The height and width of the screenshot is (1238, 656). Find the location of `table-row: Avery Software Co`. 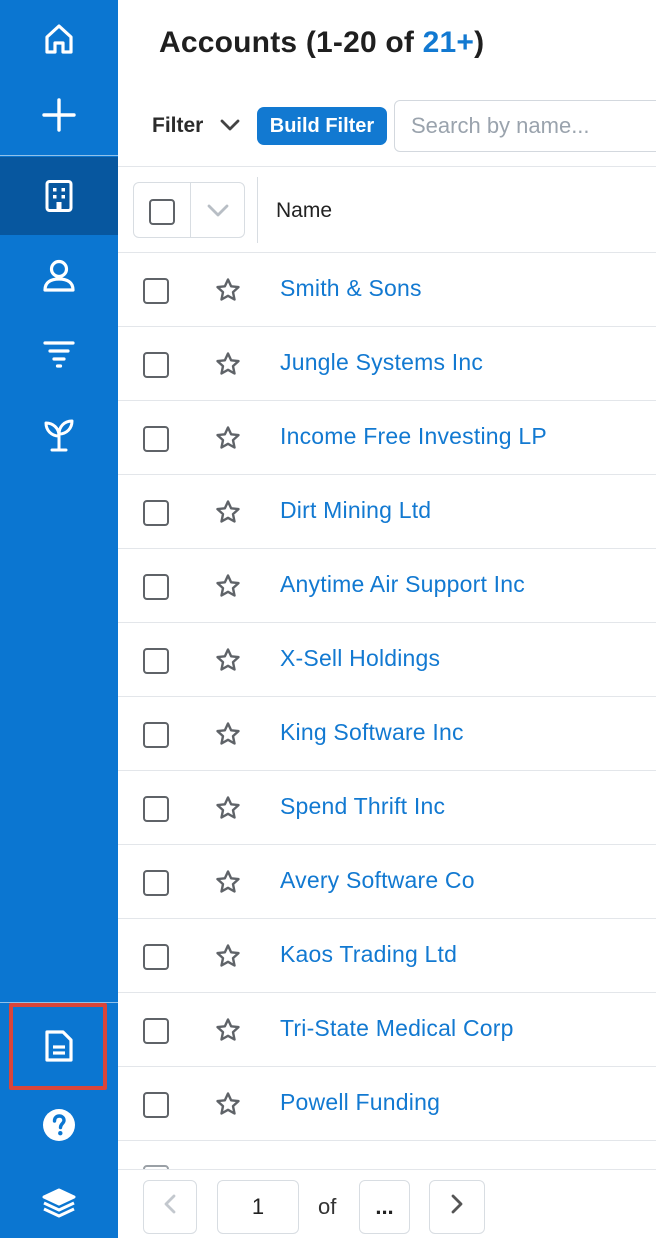

table-row: Avery Software Co is located at coordinates (387, 882).